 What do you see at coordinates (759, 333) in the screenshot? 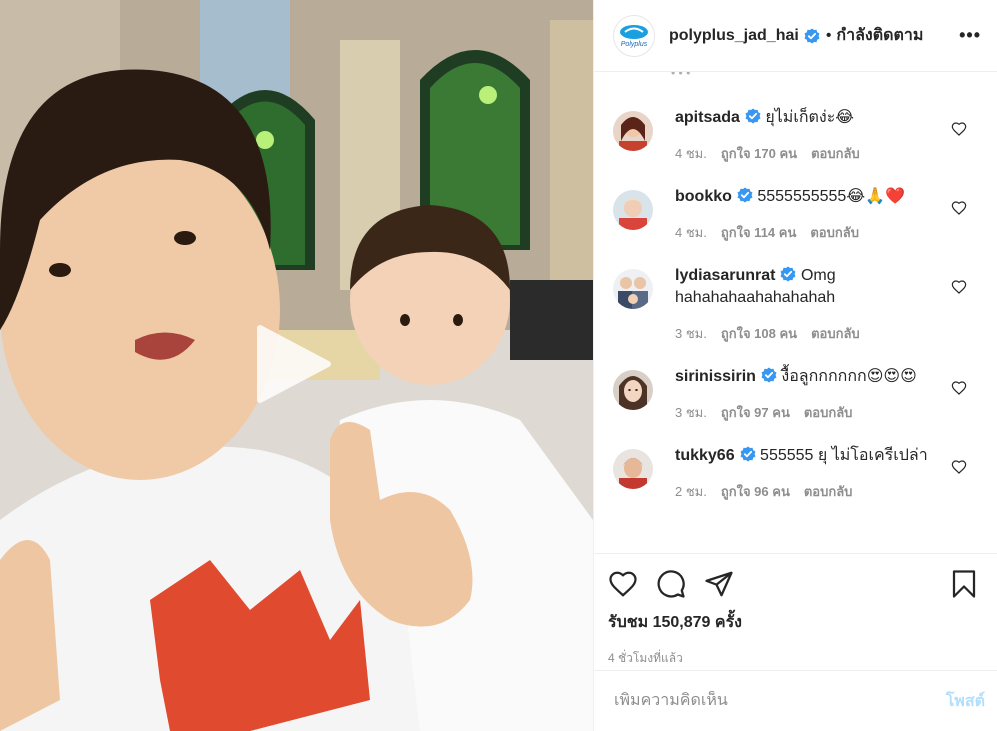
I see `comment-likes: ถูกใจ 108 คน` at bounding box center [759, 333].